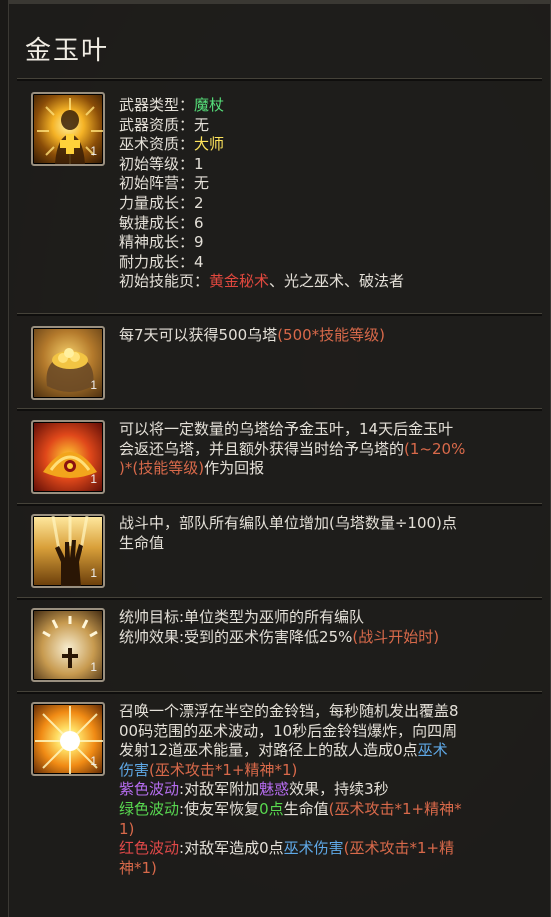  Describe the element at coordinates (161, 163) in the screenshot. I see `stat-initial-level: 初始等级：1` at that location.